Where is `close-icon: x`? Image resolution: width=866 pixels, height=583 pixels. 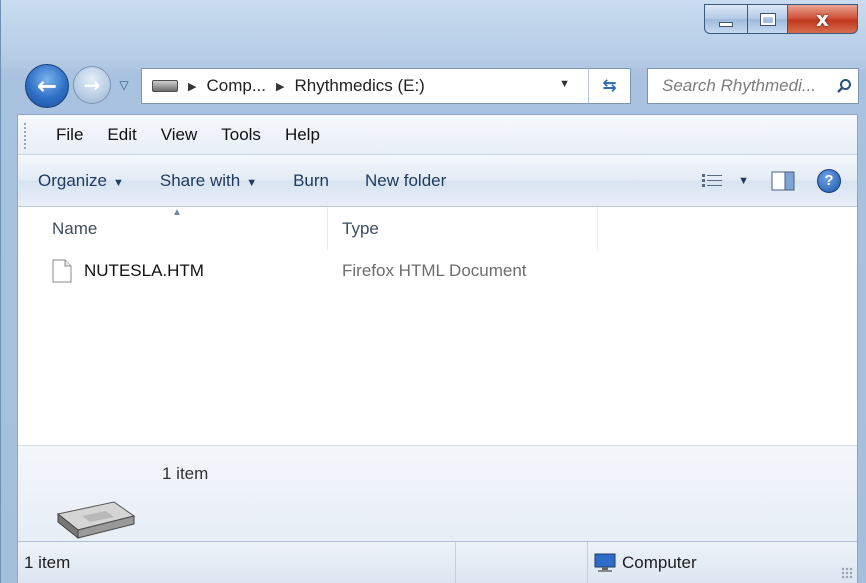
close-icon: x is located at coordinates (822, 19).